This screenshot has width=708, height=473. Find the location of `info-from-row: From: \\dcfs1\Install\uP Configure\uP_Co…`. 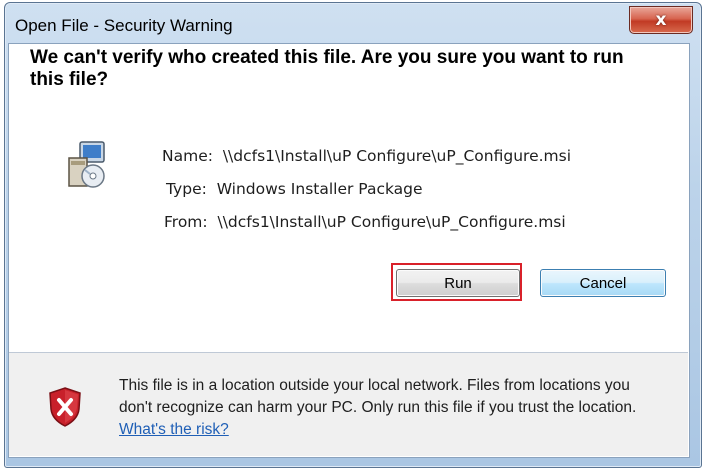

info-from-row: From: \\dcfs1\Install\uP Configure\uP_Co… is located at coordinates (365, 222).